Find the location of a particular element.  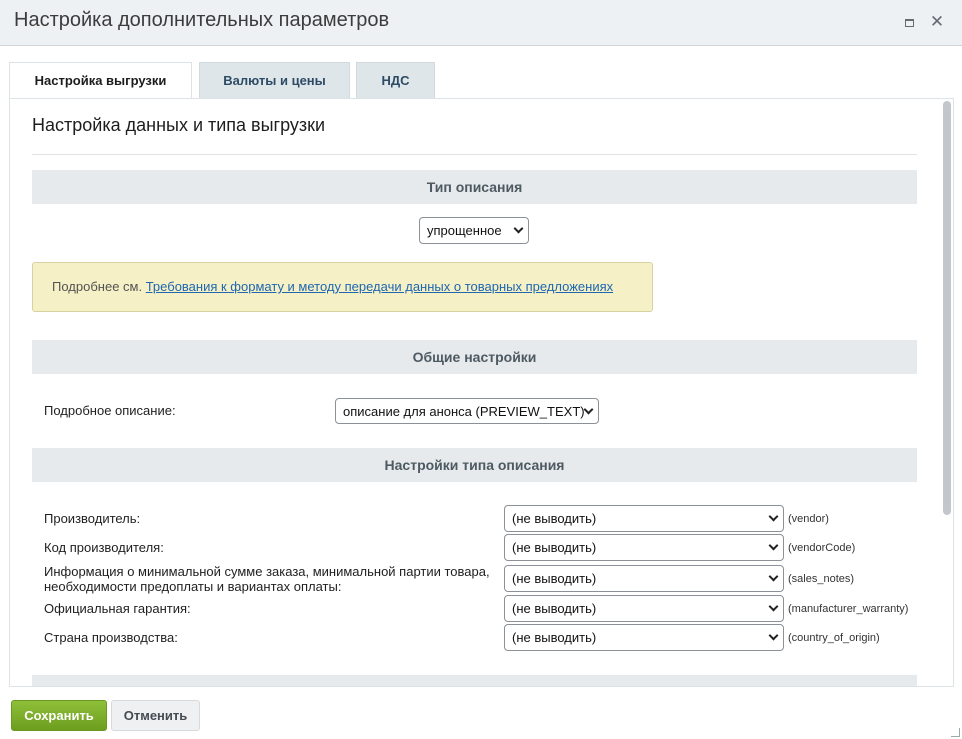

section-header-general: Общие настройки is located at coordinates (474, 357).